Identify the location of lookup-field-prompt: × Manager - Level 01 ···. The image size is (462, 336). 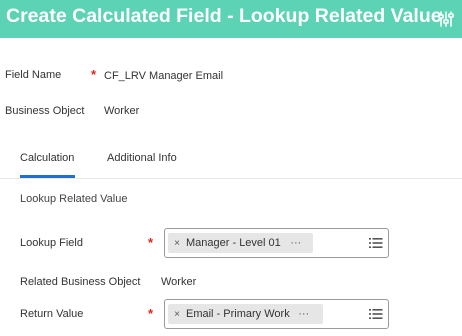
(276, 243).